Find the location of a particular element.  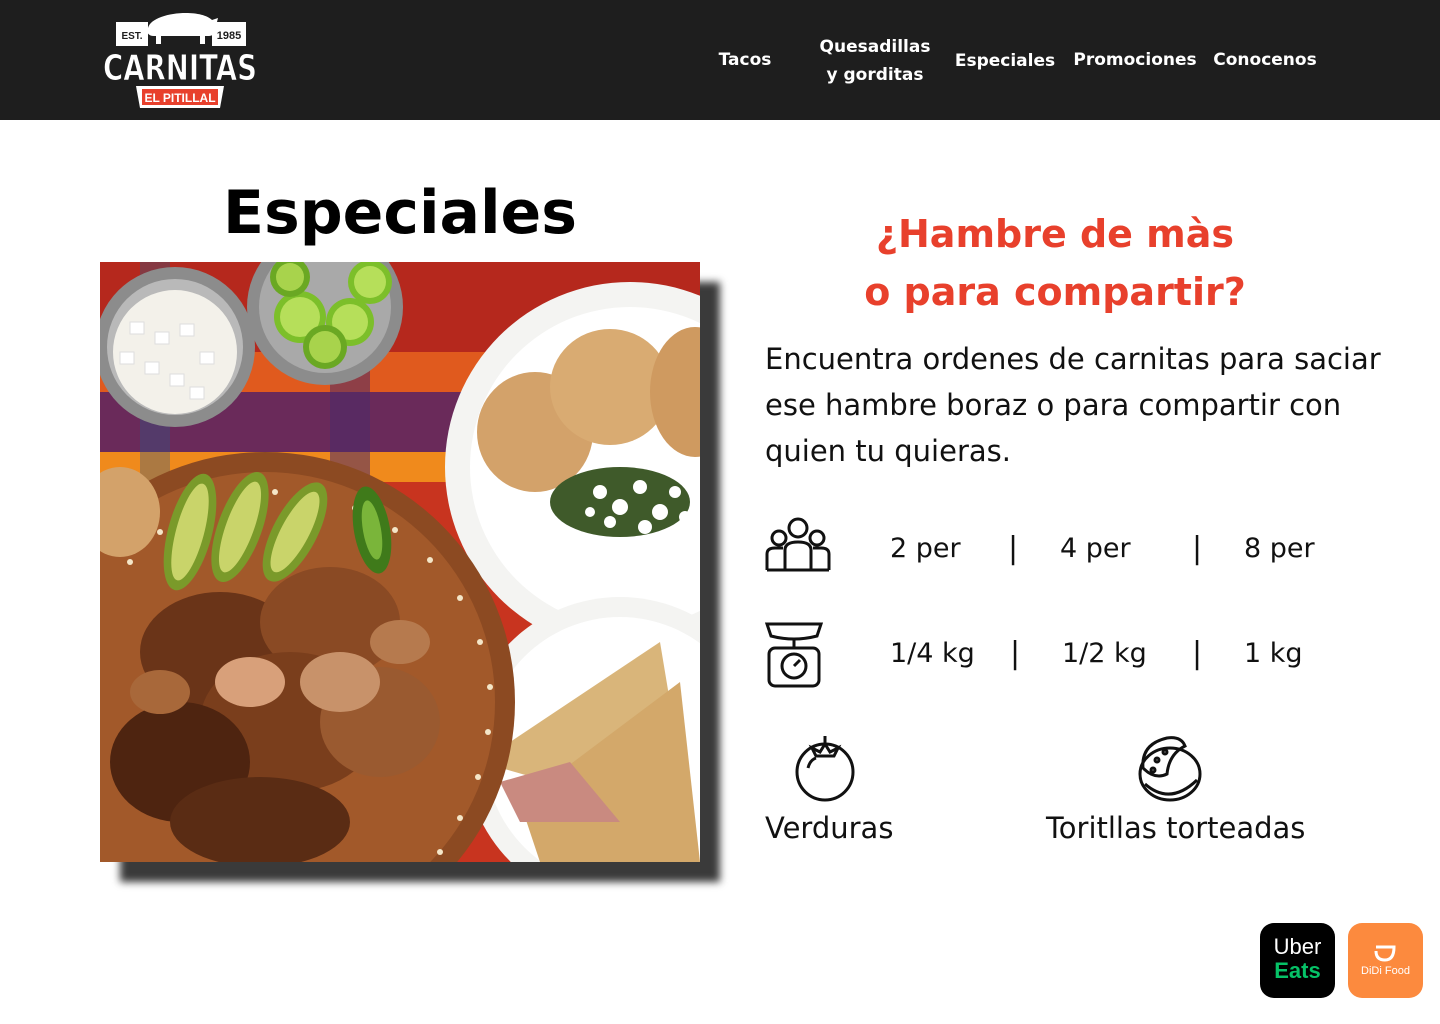

portion-option-2: 2 per is located at coordinates (925, 548).